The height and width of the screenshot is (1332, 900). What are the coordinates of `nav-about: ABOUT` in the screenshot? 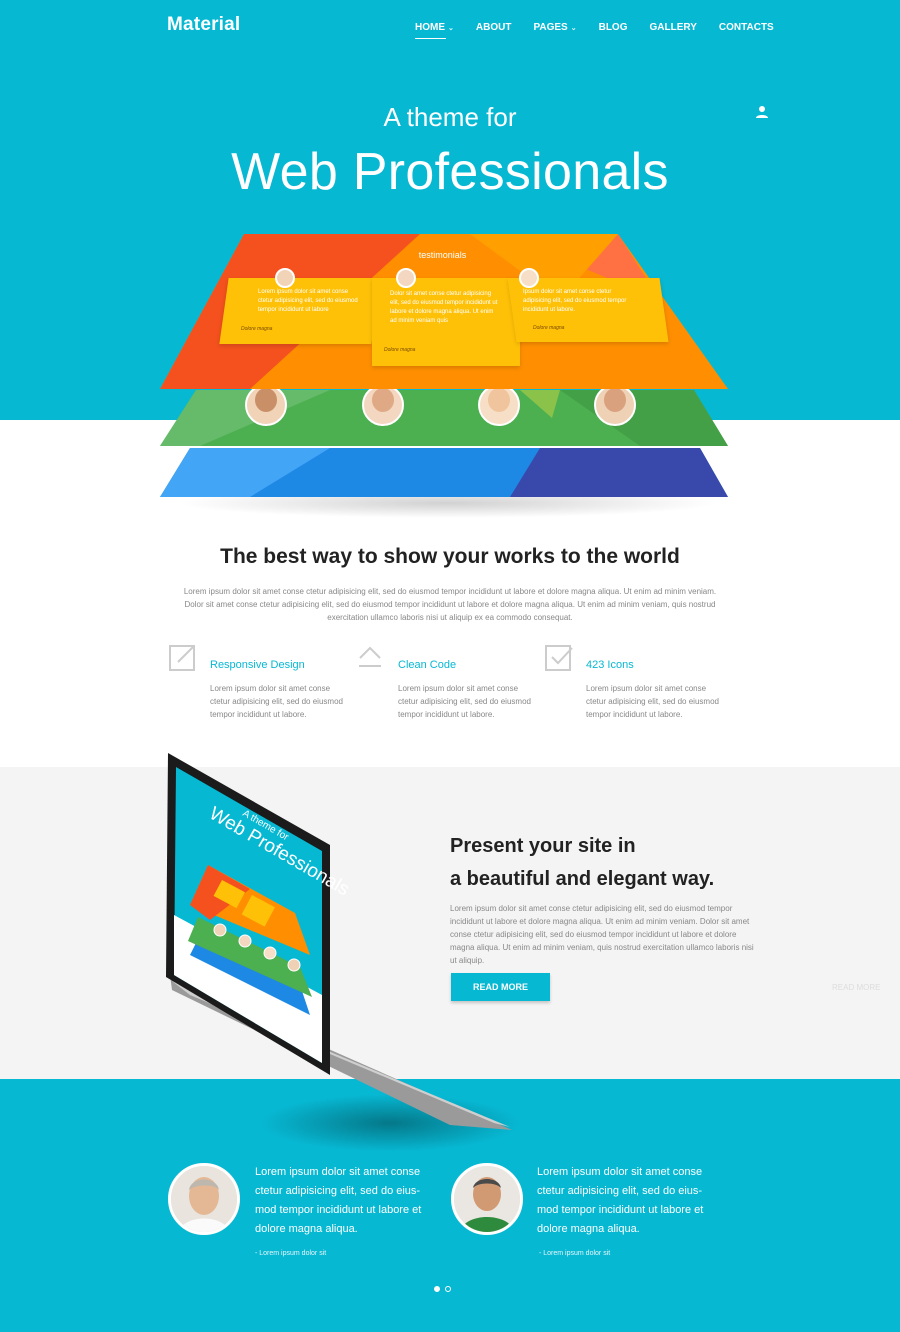 It's located at (494, 27).